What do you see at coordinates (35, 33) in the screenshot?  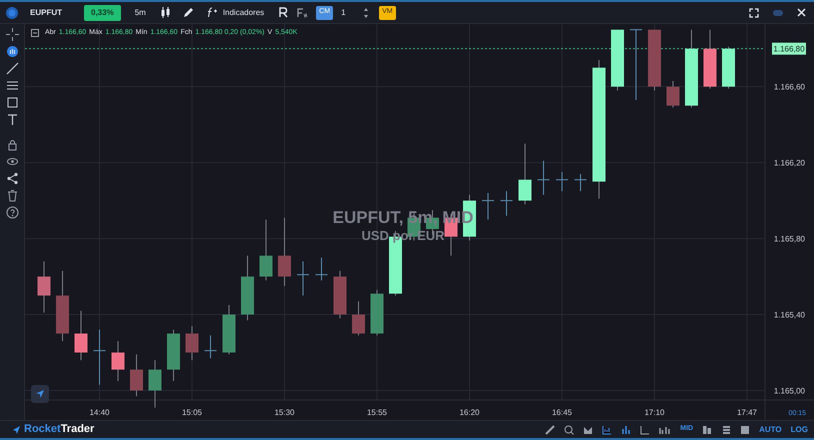 I see `collapse-icon` at bounding box center [35, 33].